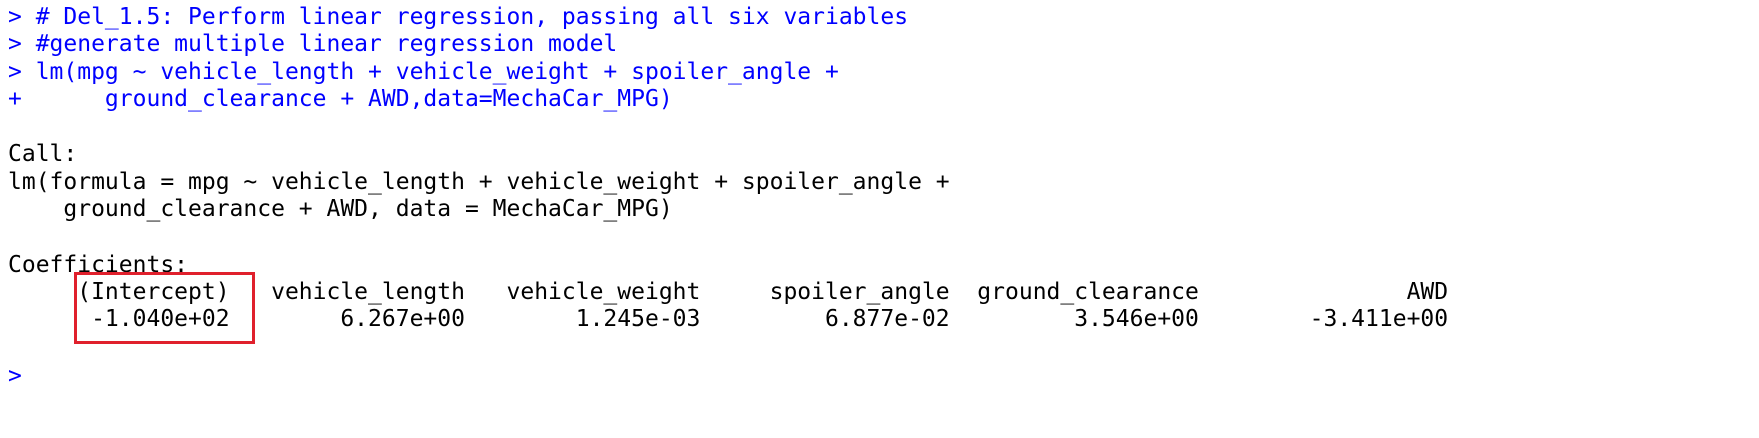 This screenshot has width=1759, height=438. I want to click on intercept-highlight-box, so click(164, 308).